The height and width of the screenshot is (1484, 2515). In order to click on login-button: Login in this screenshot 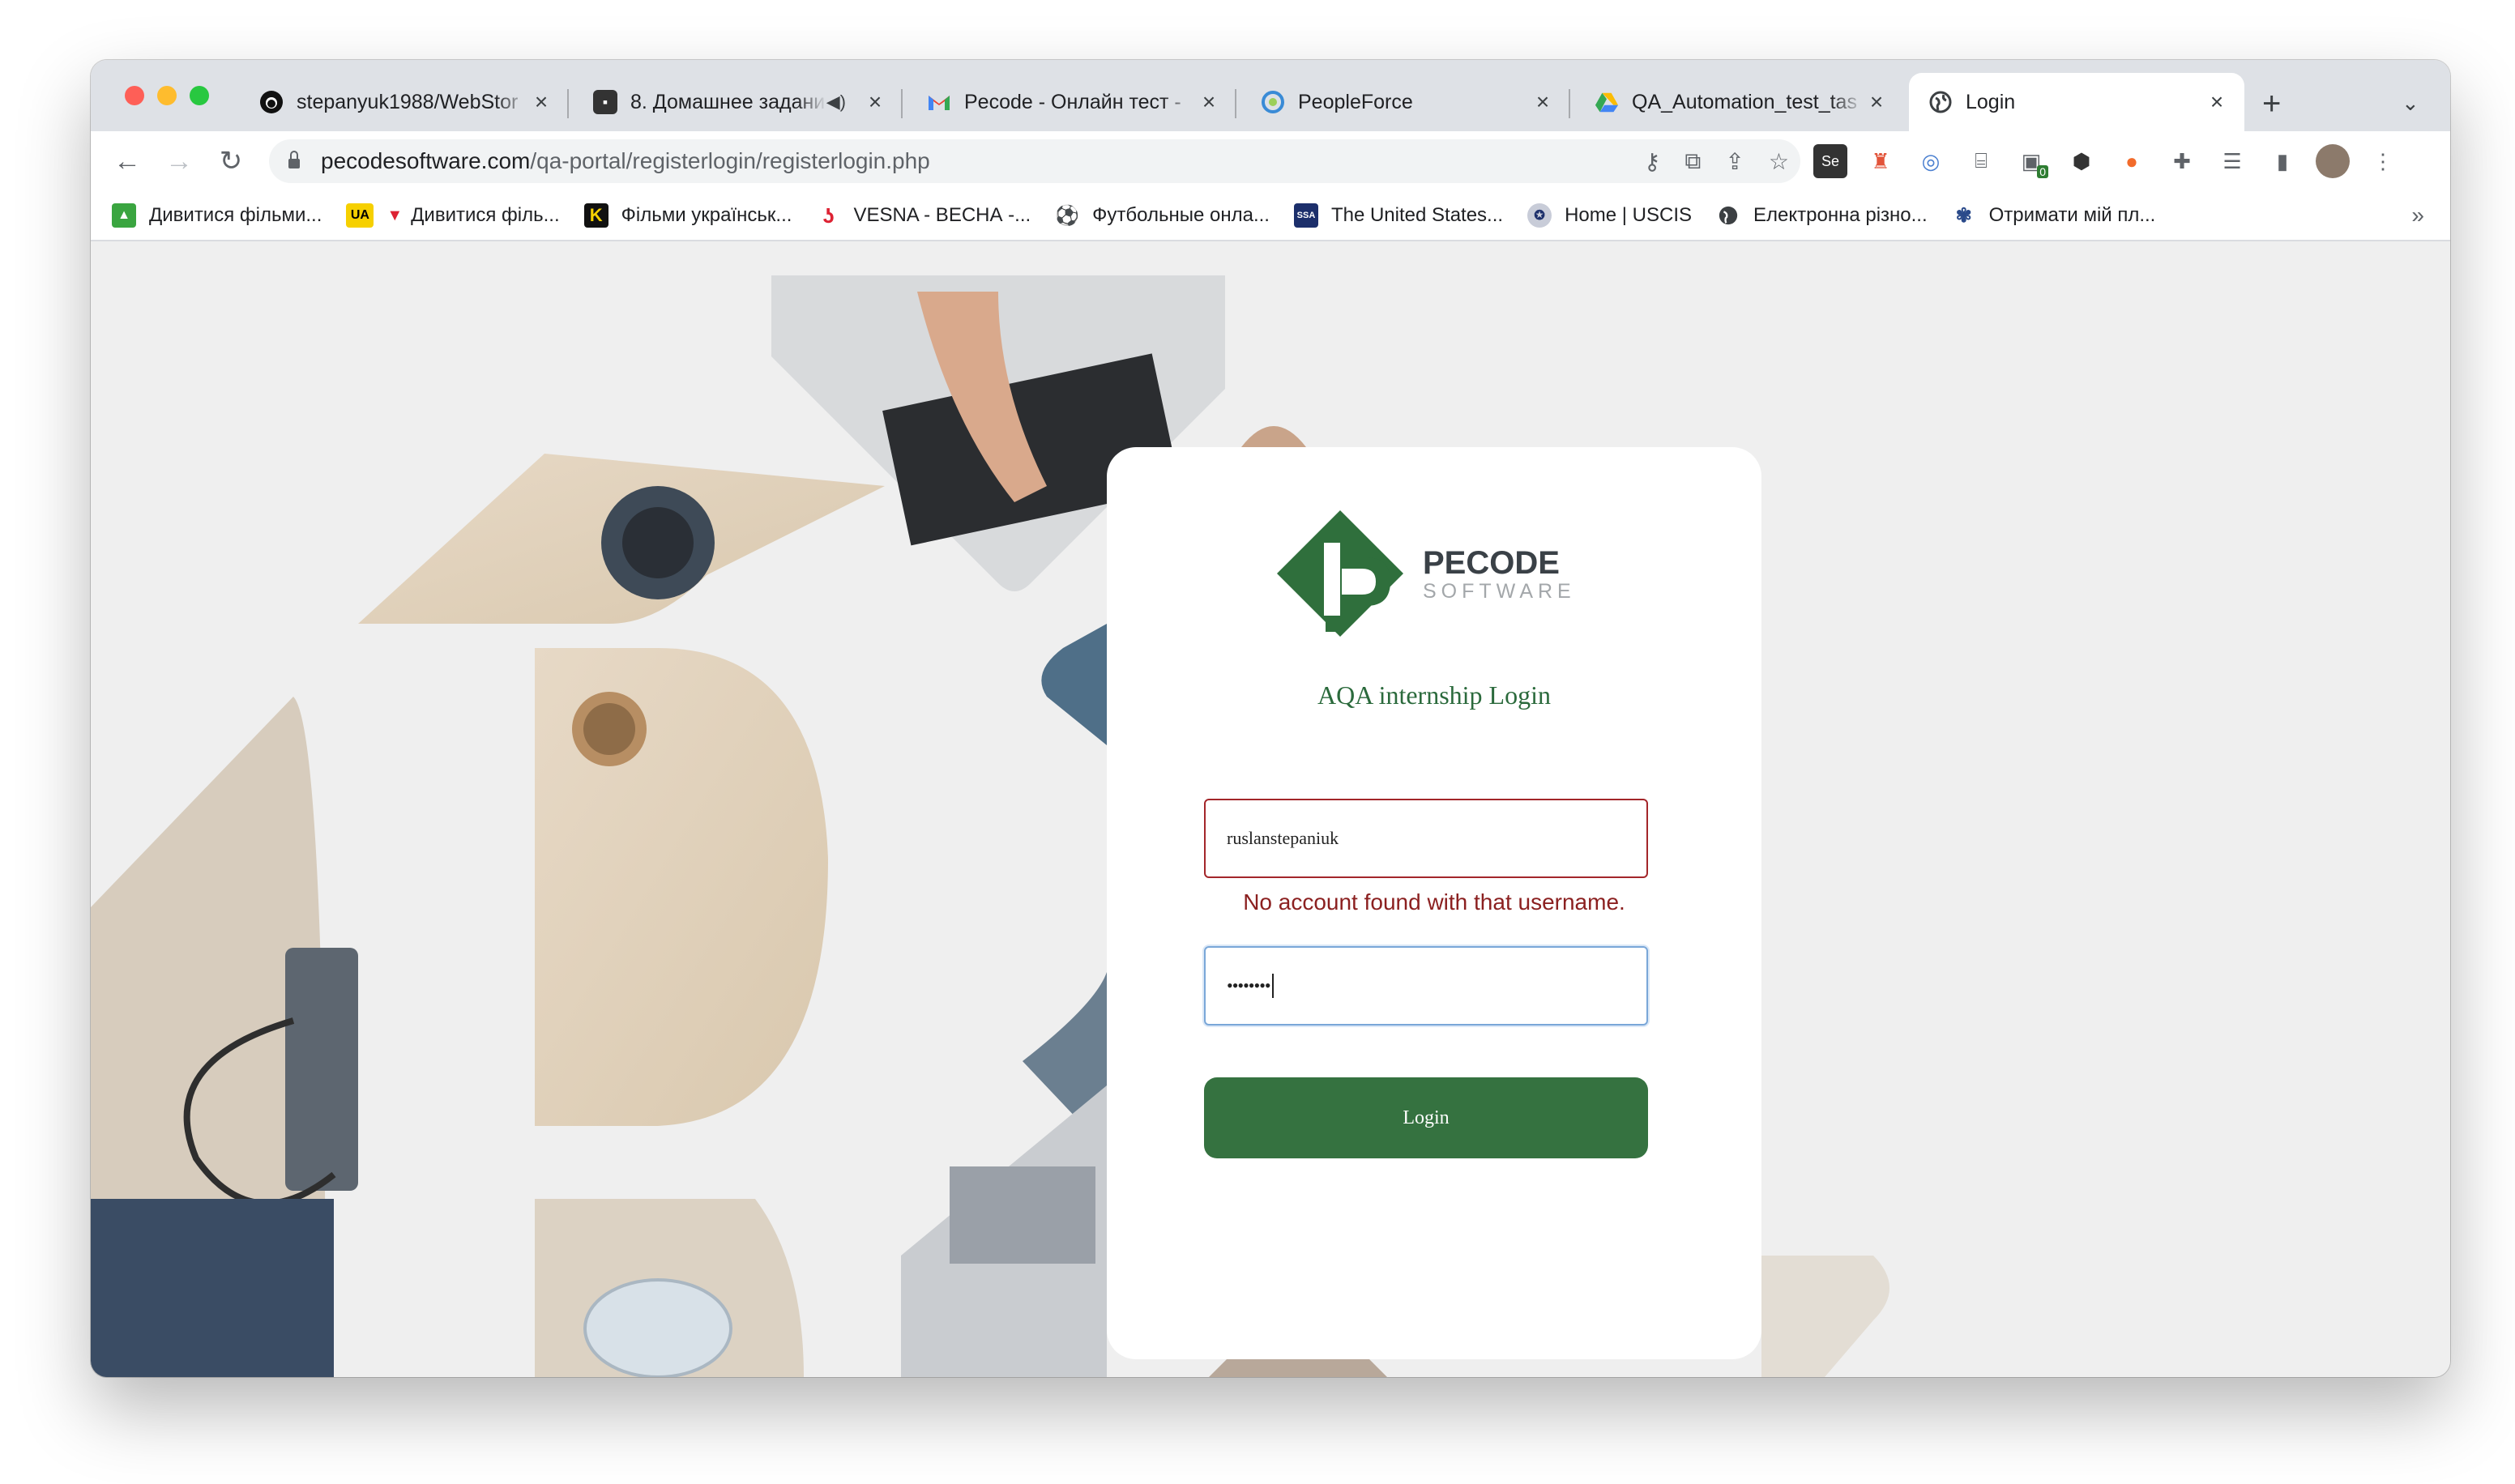, I will do `click(1426, 1117)`.